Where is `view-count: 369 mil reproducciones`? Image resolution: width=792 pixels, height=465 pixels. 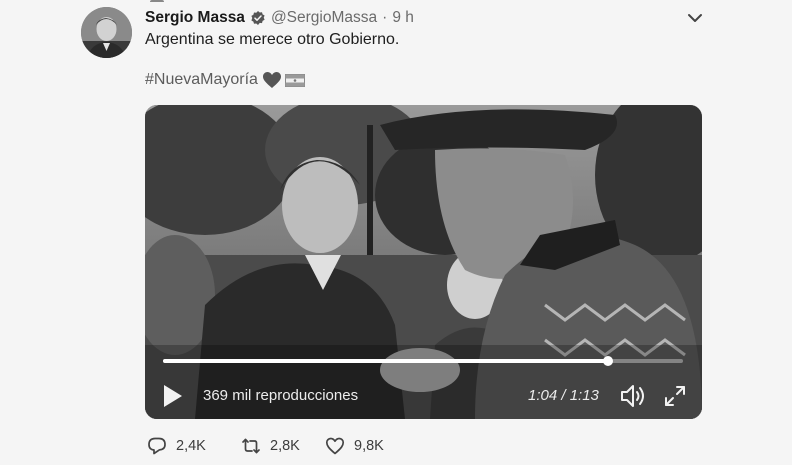 view-count: 369 mil reproducciones is located at coordinates (281, 395).